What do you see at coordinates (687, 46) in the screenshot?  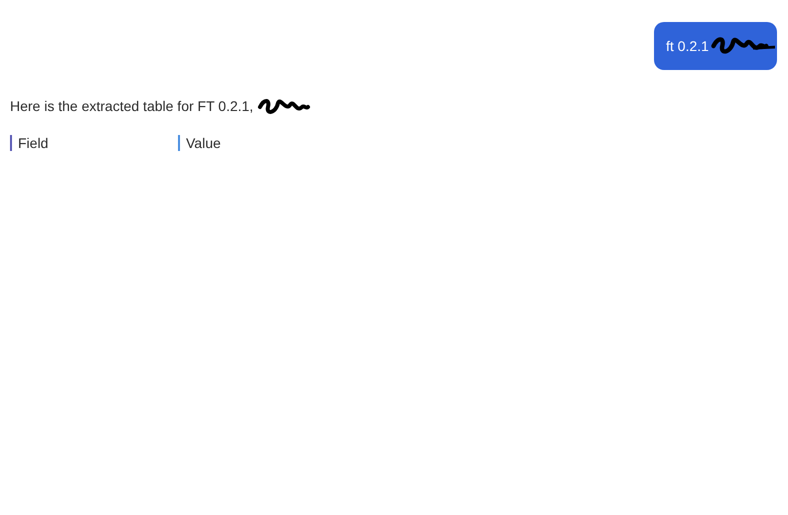 I see `message-text: ft 0.2.1` at bounding box center [687, 46].